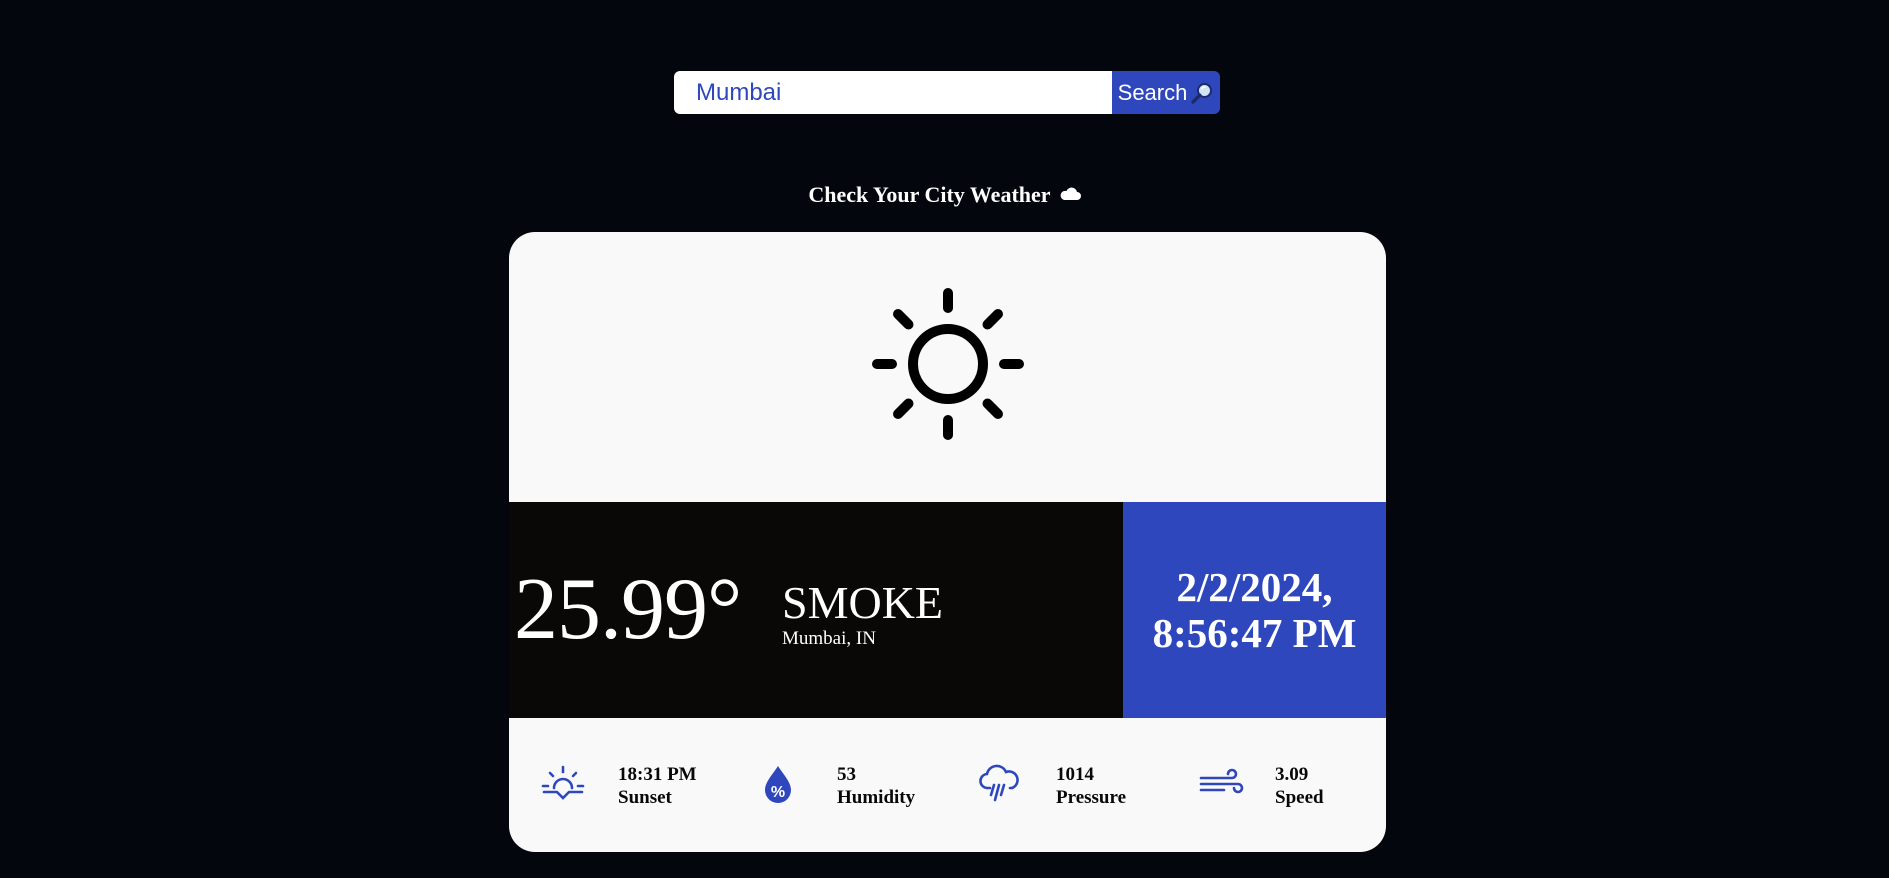 The height and width of the screenshot is (878, 1889). Describe the element at coordinates (645, 797) in the screenshot. I see `sunset-label: Sunset` at that location.